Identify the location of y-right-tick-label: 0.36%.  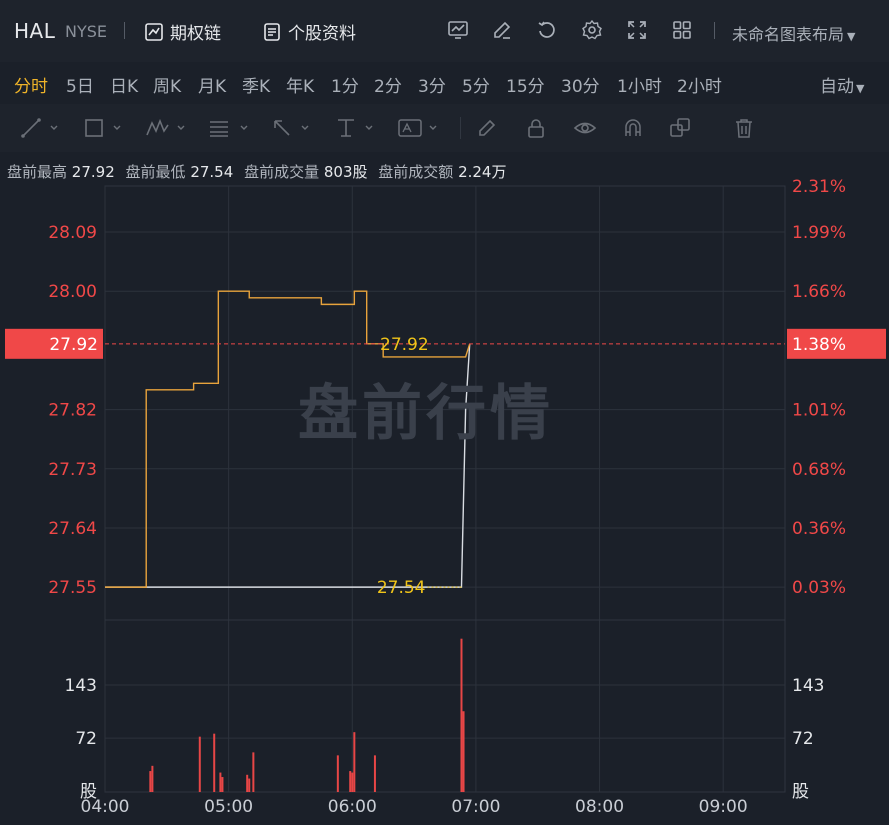
(819, 529).